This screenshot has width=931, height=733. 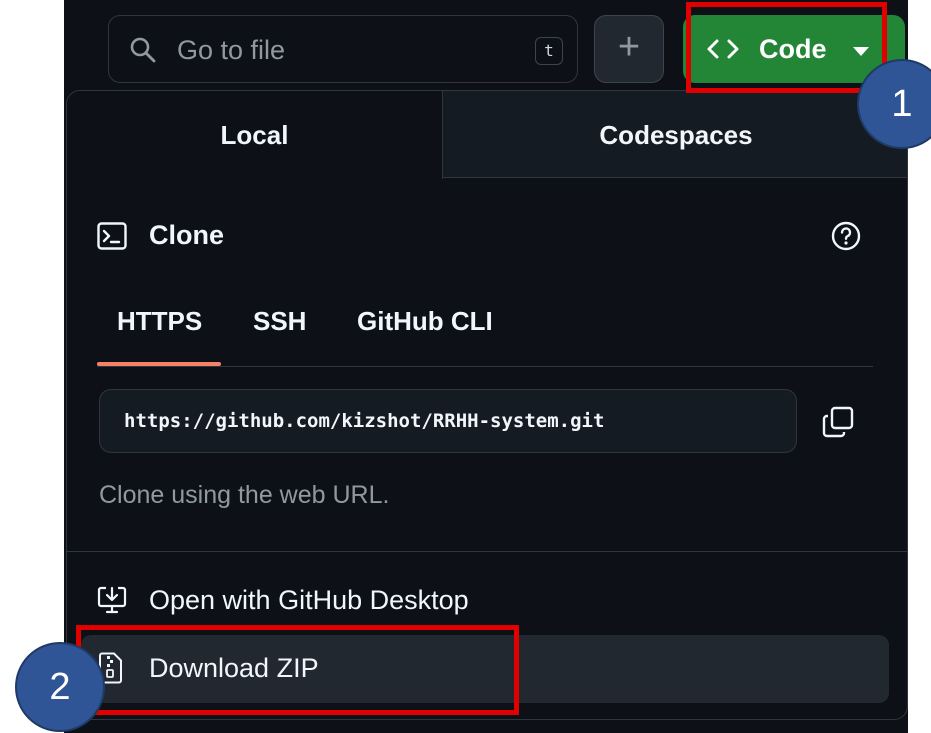 I want to click on dropdown-tabs: Local Codespaces, so click(x=487, y=135).